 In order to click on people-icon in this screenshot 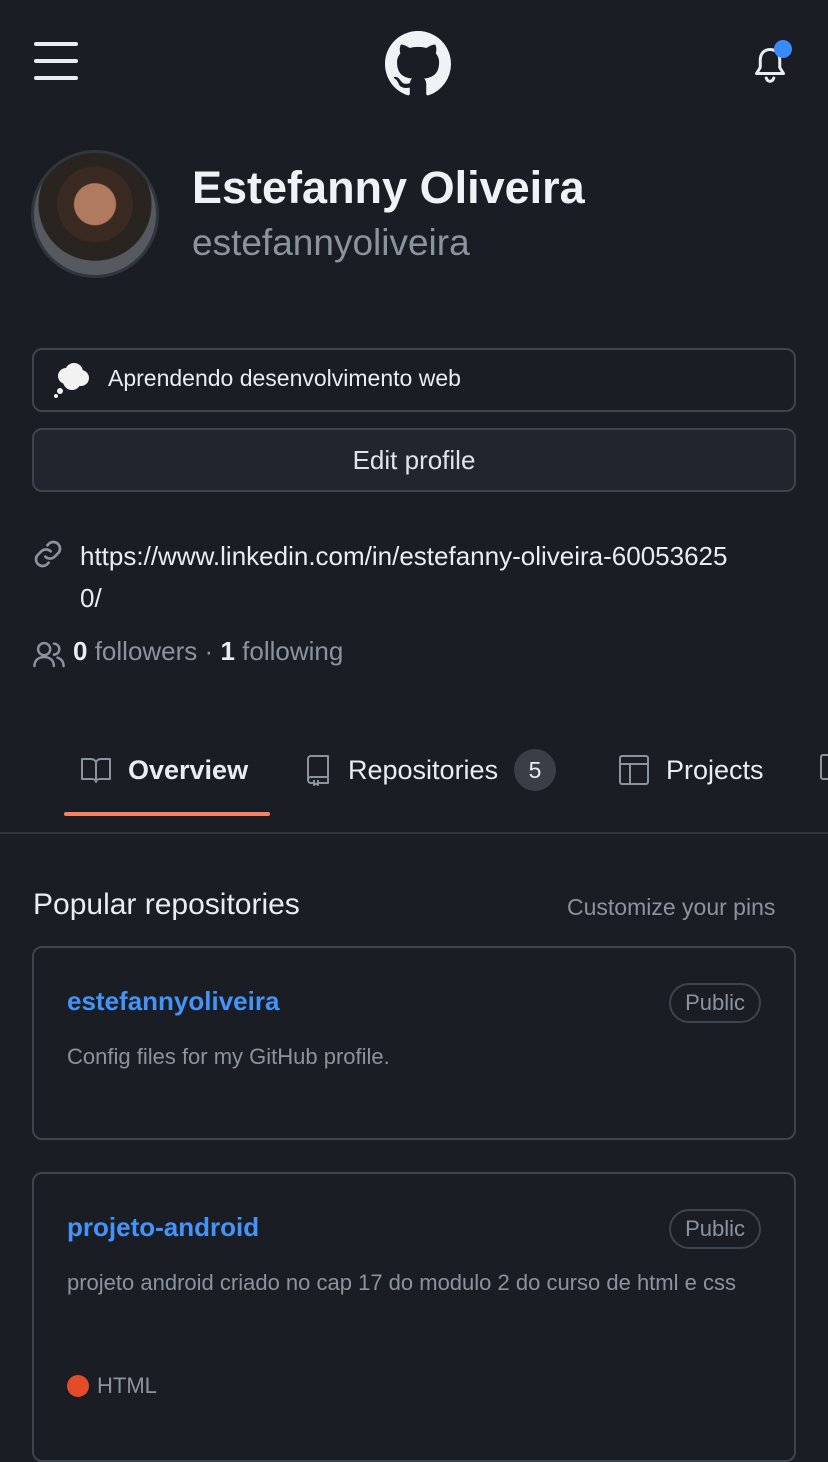, I will do `click(49, 654)`.